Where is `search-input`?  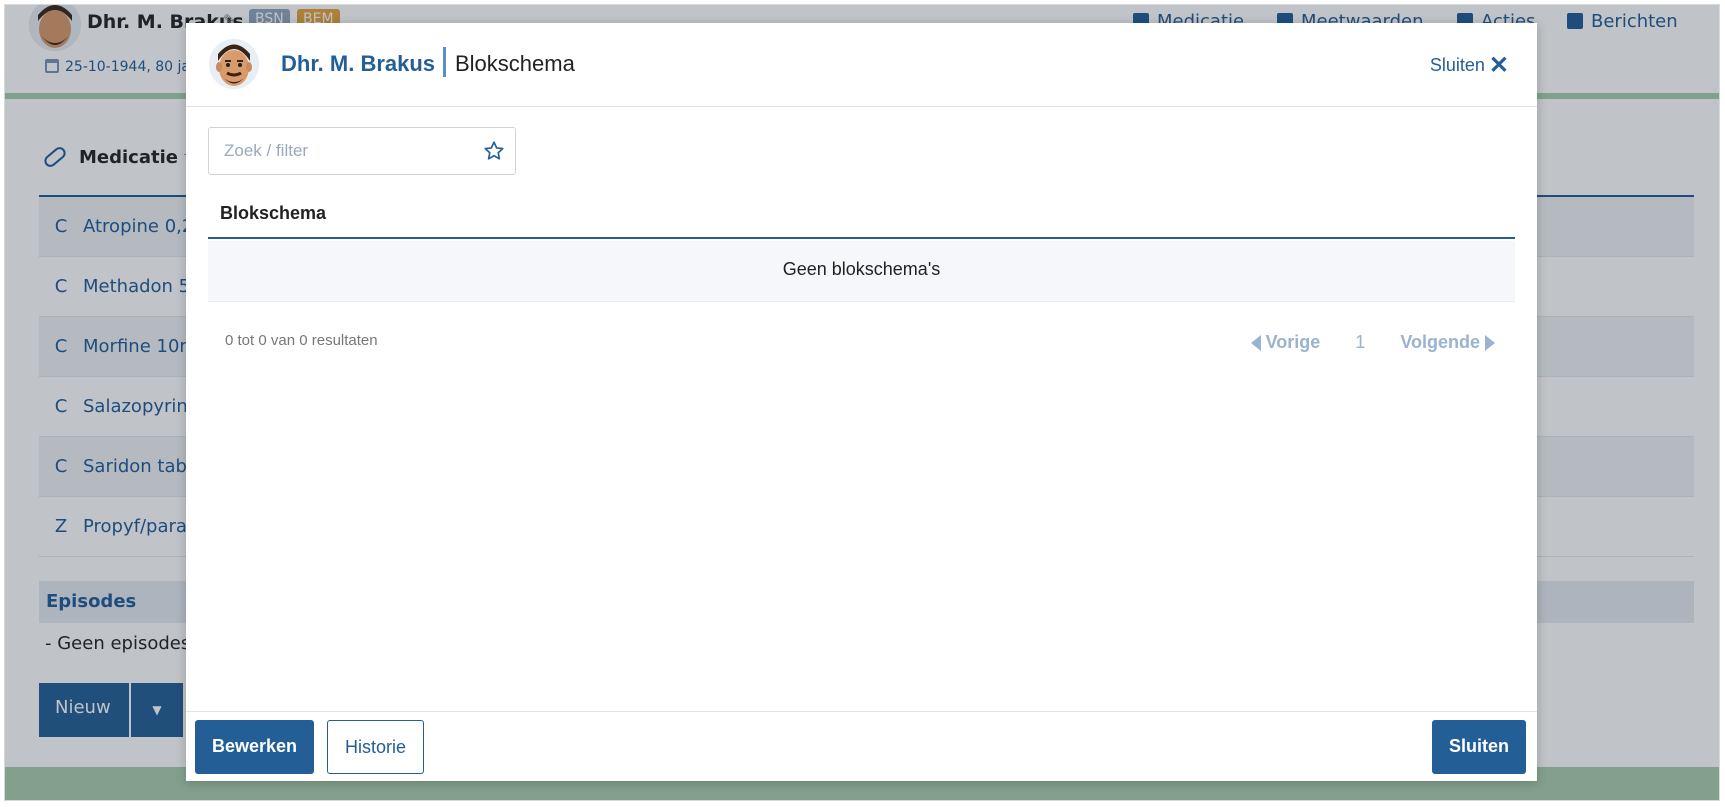 search-input is located at coordinates (339, 151).